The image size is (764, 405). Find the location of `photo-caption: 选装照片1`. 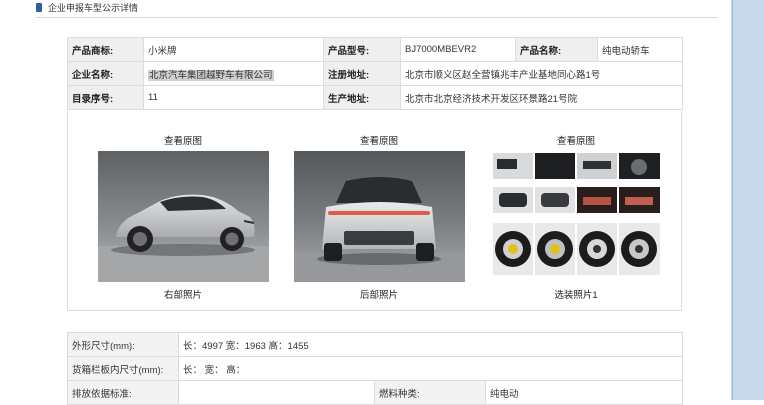

photo-caption: 选装照片1 is located at coordinates (576, 295).